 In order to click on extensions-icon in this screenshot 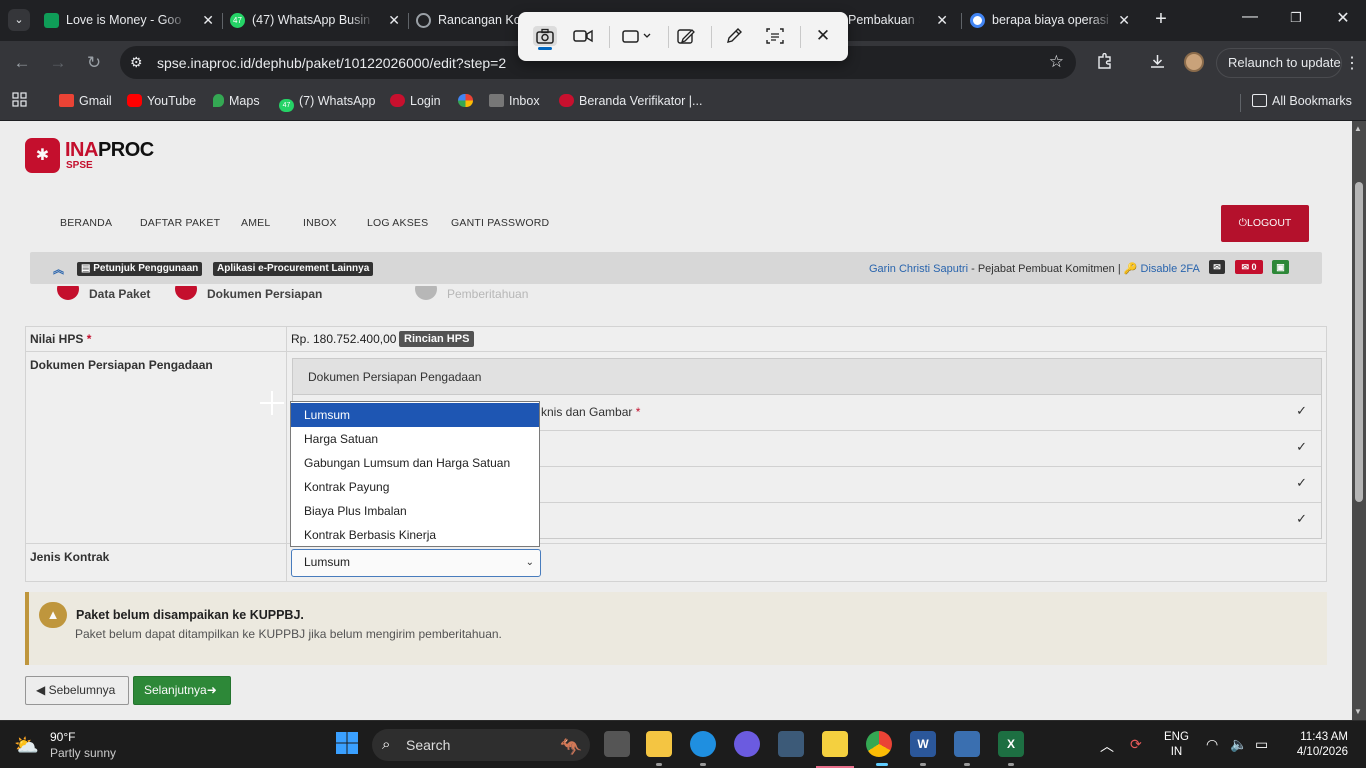, I will do `click(1104, 63)`.